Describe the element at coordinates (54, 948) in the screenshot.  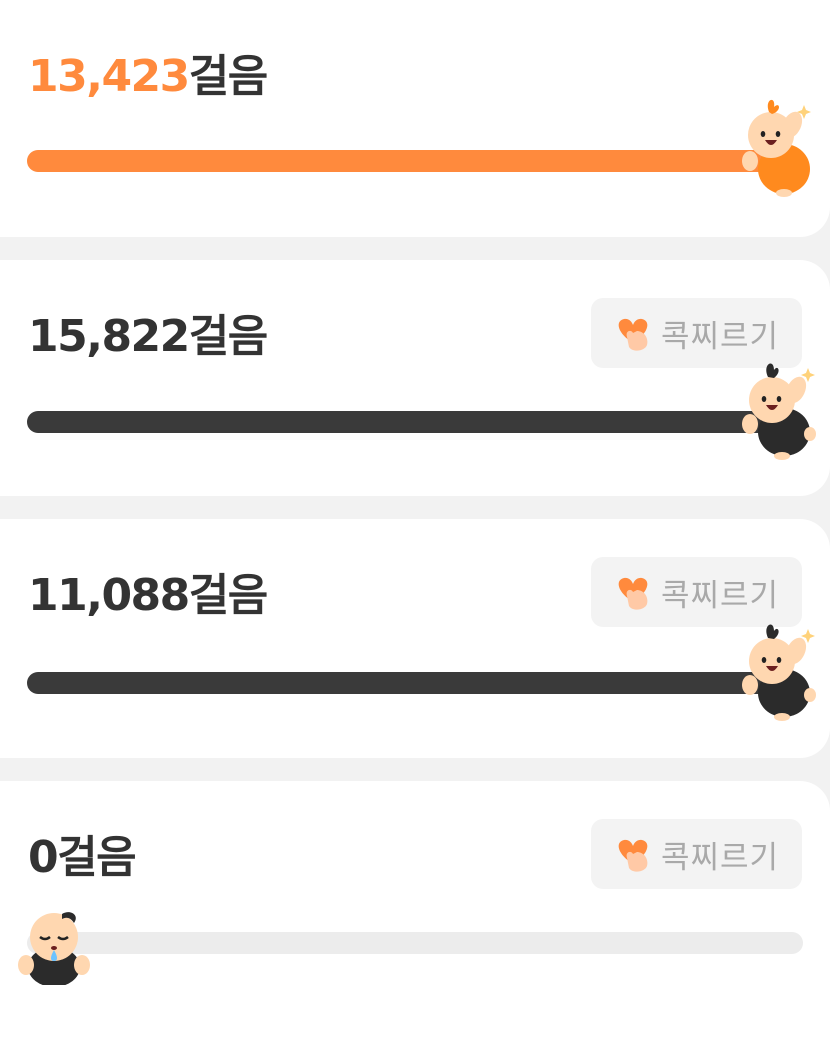
I see `sleepy-mascot-icon` at that location.